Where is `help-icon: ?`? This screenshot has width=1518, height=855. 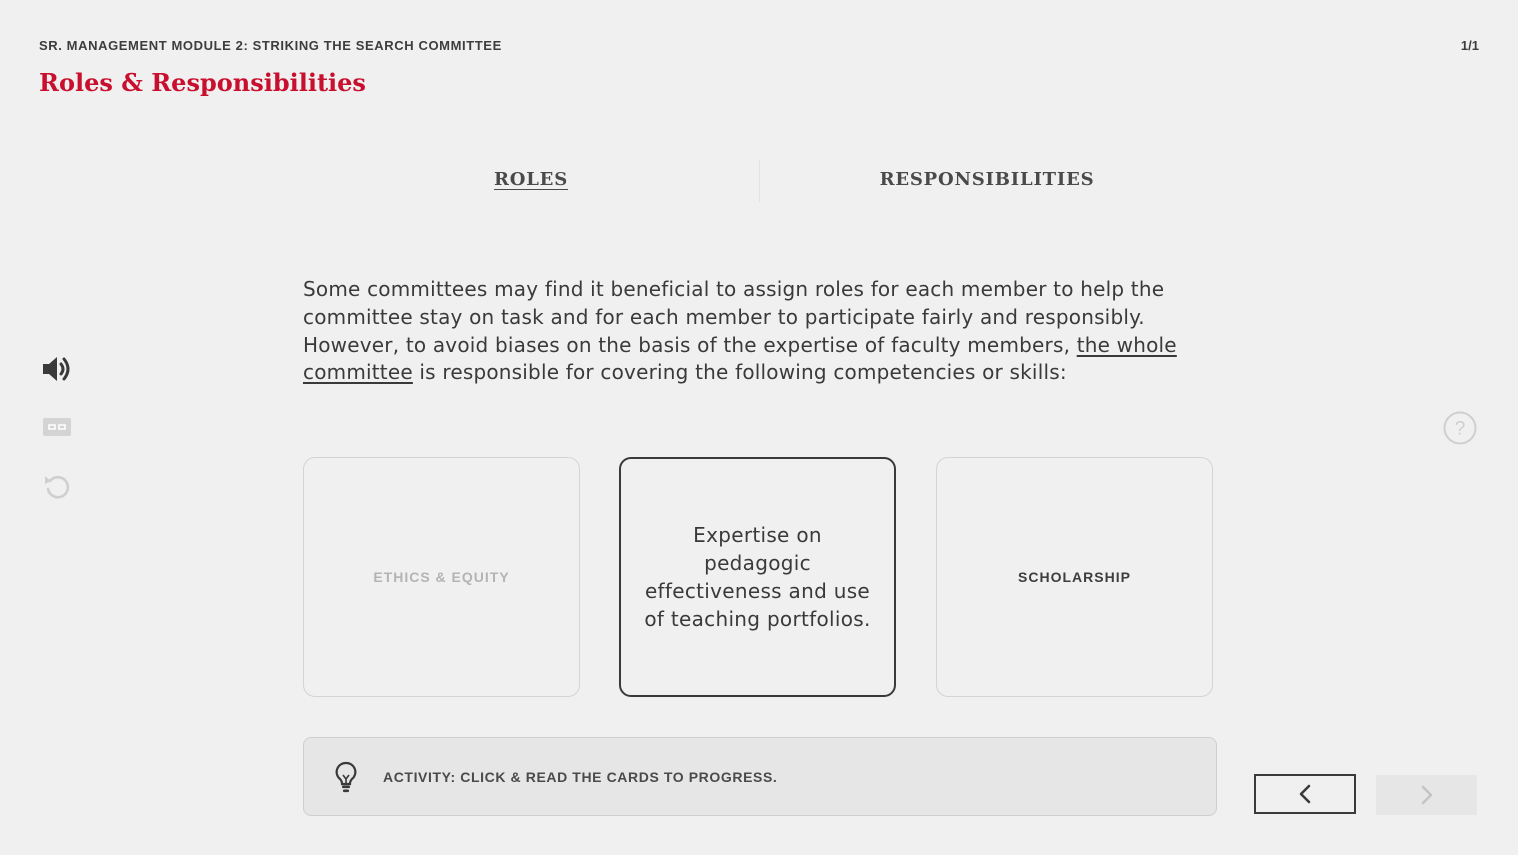 help-icon: ? is located at coordinates (1460, 428).